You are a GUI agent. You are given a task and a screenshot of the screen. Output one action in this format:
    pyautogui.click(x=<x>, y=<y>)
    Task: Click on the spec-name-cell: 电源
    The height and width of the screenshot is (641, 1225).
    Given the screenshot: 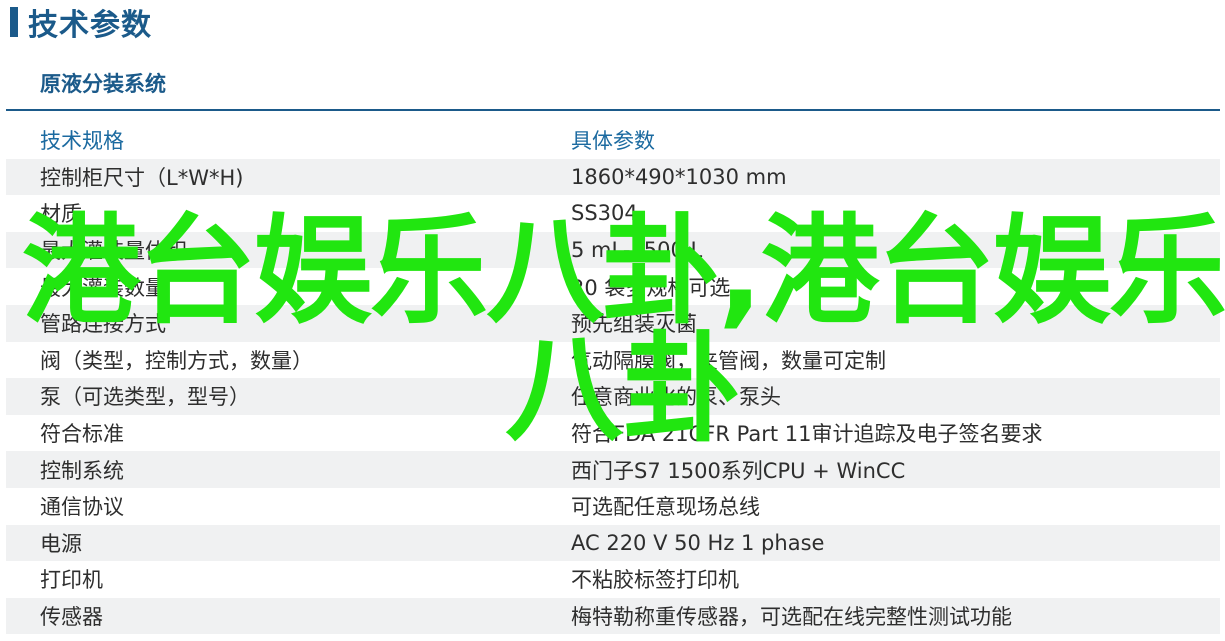 What is the action you would take?
    pyautogui.click(x=288, y=543)
    